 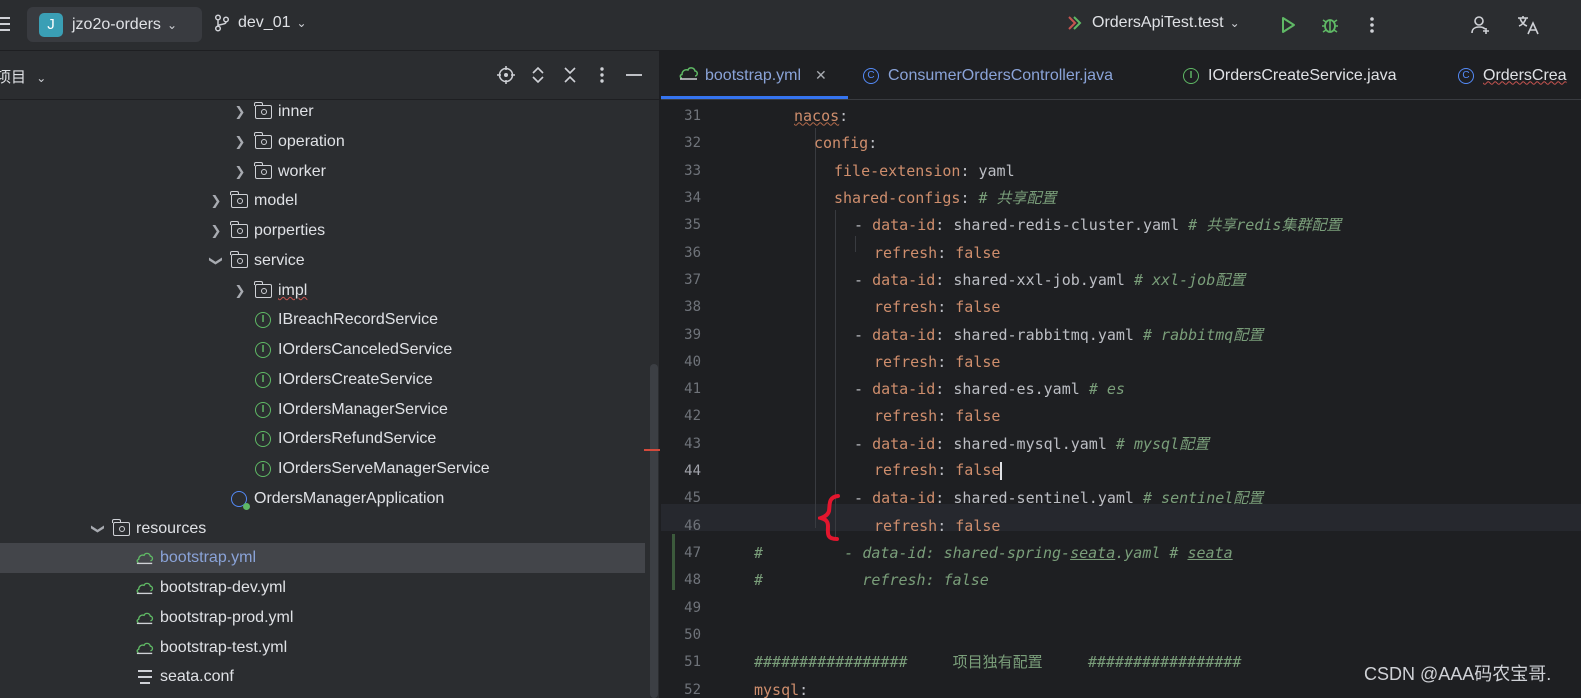 I want to click on tab-orderscrea: C OrdersCrea, so click(x=1512, y=75).